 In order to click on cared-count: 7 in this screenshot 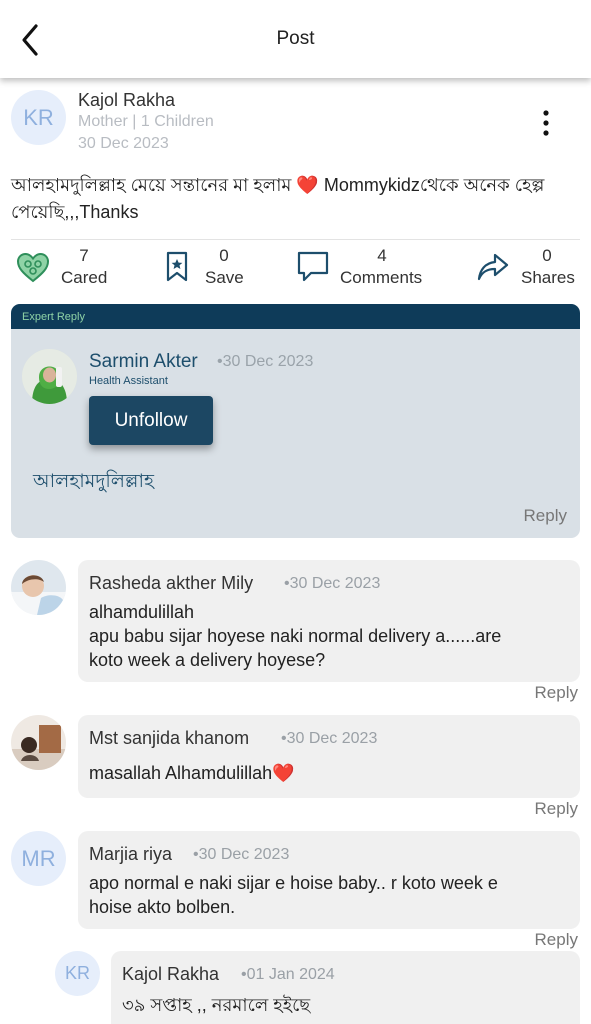, I will do `click(84, 255)`.